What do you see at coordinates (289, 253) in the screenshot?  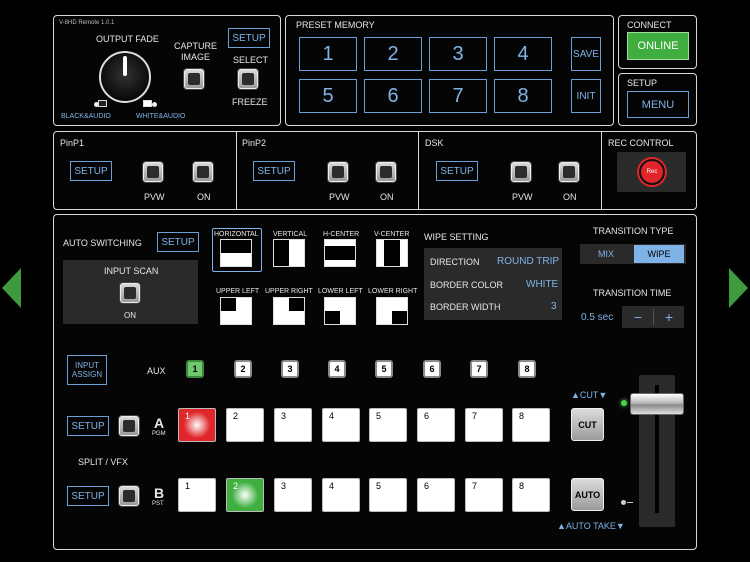 I see `wipe-vertical-button` at bounding box center [289, 253].